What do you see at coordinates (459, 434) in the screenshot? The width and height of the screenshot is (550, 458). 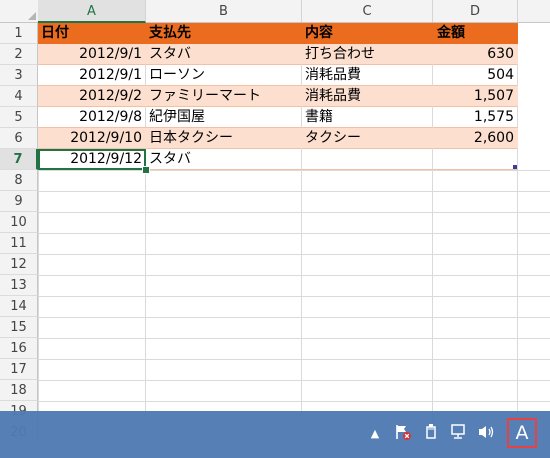 I see `network-icon` at bounding box center [459, 434].